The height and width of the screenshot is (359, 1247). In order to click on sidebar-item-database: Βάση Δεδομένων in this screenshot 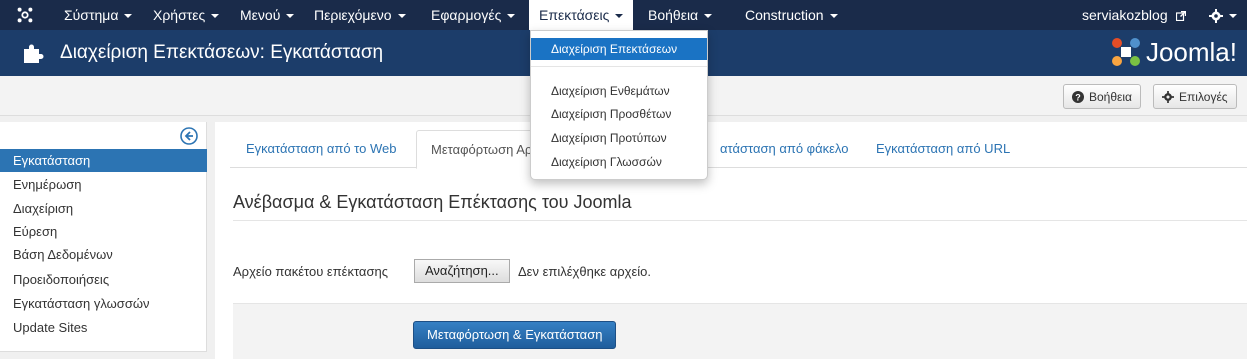, I will do `click(103, 254)`.